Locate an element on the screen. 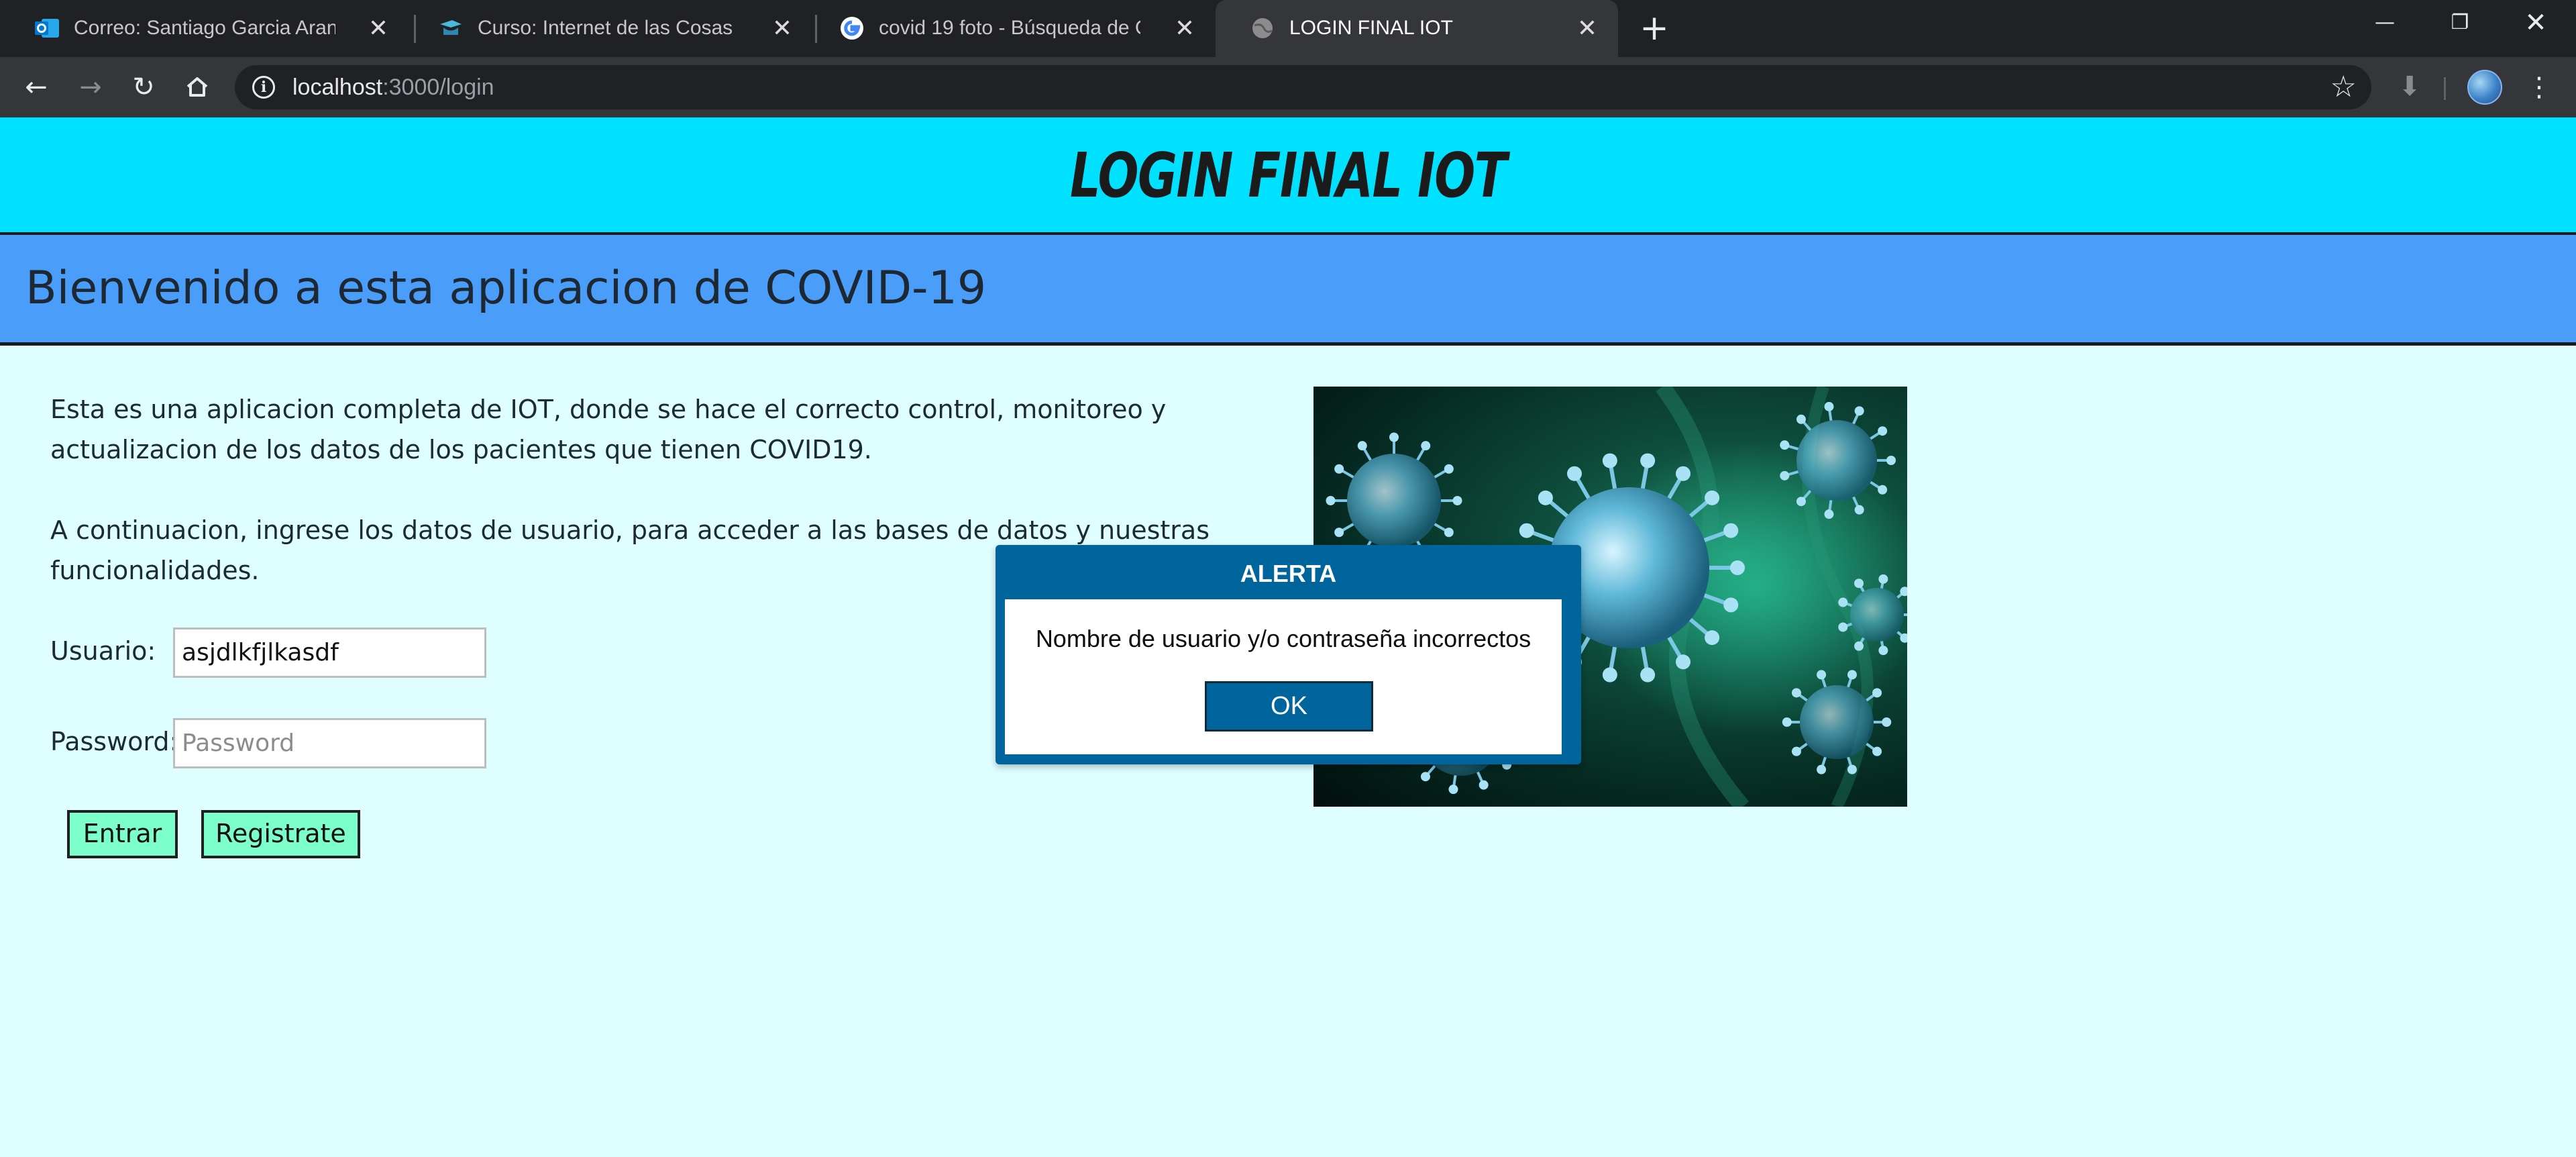 This screenshot has height=1157, width=2576. new-tab-button: + is located at coordinates (1654, 28).